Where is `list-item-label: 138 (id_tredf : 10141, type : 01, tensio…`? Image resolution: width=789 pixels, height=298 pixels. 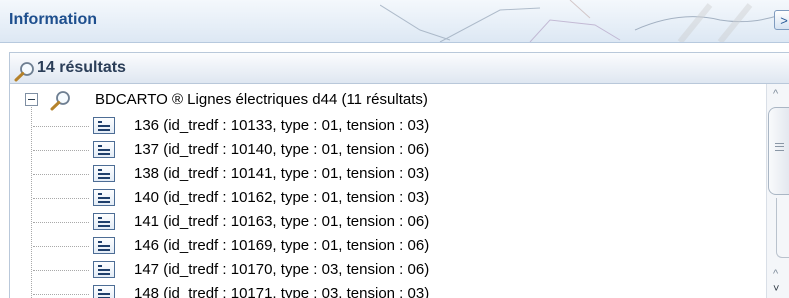
list-item-label: 138 (id_tredf : 10141, type : 01, tensio… is located at coordinates (282, 173).